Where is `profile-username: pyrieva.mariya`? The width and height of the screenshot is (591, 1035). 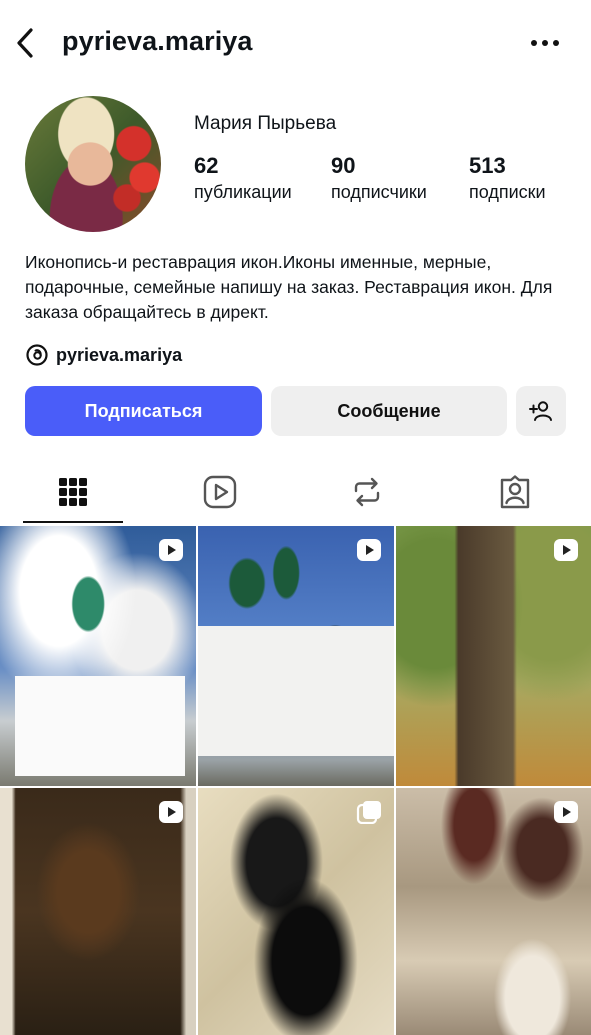 profile-username: pyrieva.mariya is located at coordinates (157, 41).